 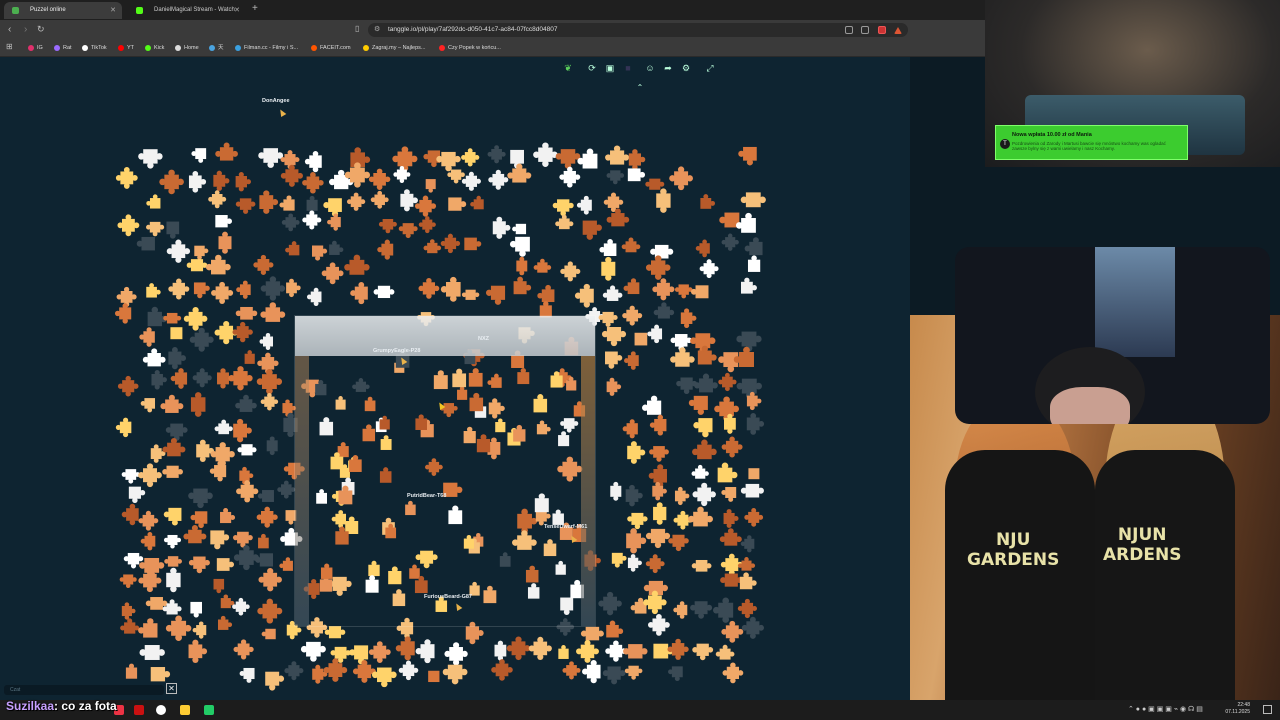 I want to click on system-tray-icons: ⌃ ● ● ▣ ▣ ▣ ⌁ ◉ ☊ ▤, so click(x=1165, y=709).